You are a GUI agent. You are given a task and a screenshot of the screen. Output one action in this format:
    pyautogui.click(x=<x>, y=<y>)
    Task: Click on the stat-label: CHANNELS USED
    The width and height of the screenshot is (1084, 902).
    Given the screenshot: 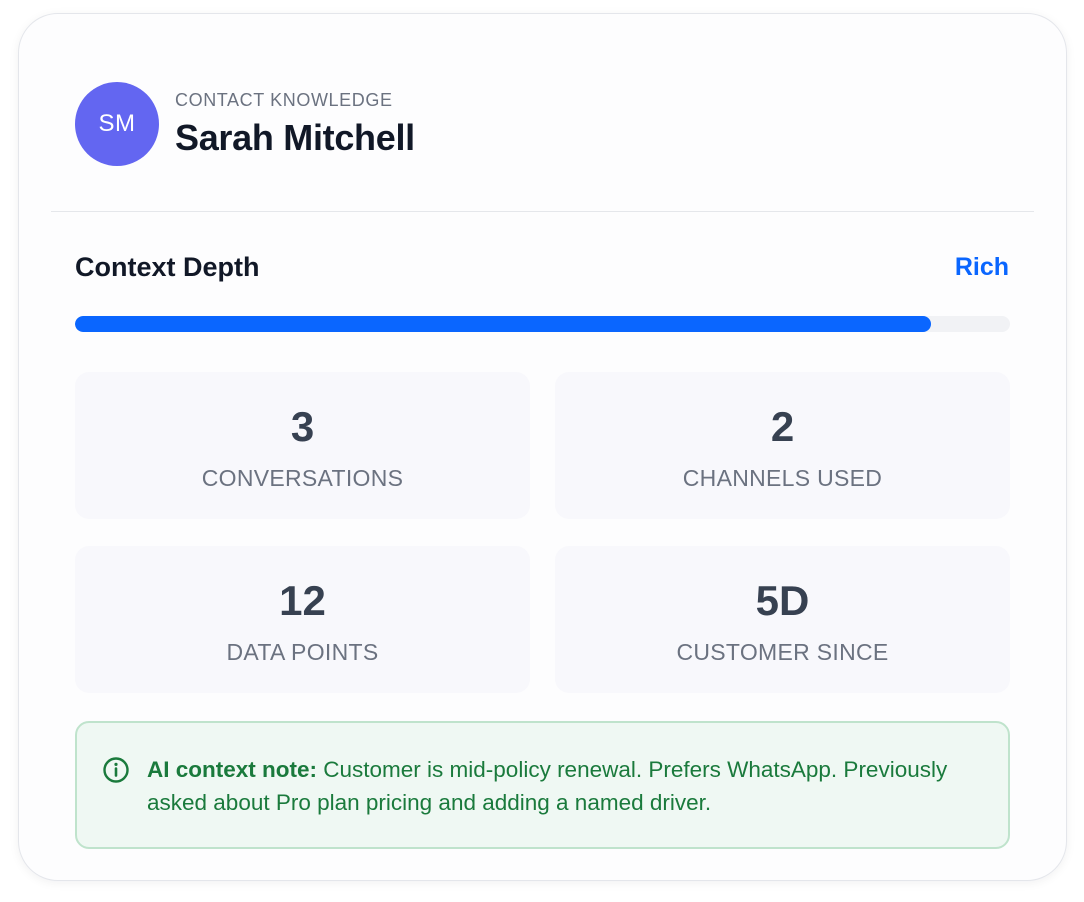 What is the action you would take?
    pyautogui.click(x=782, y=478)
    